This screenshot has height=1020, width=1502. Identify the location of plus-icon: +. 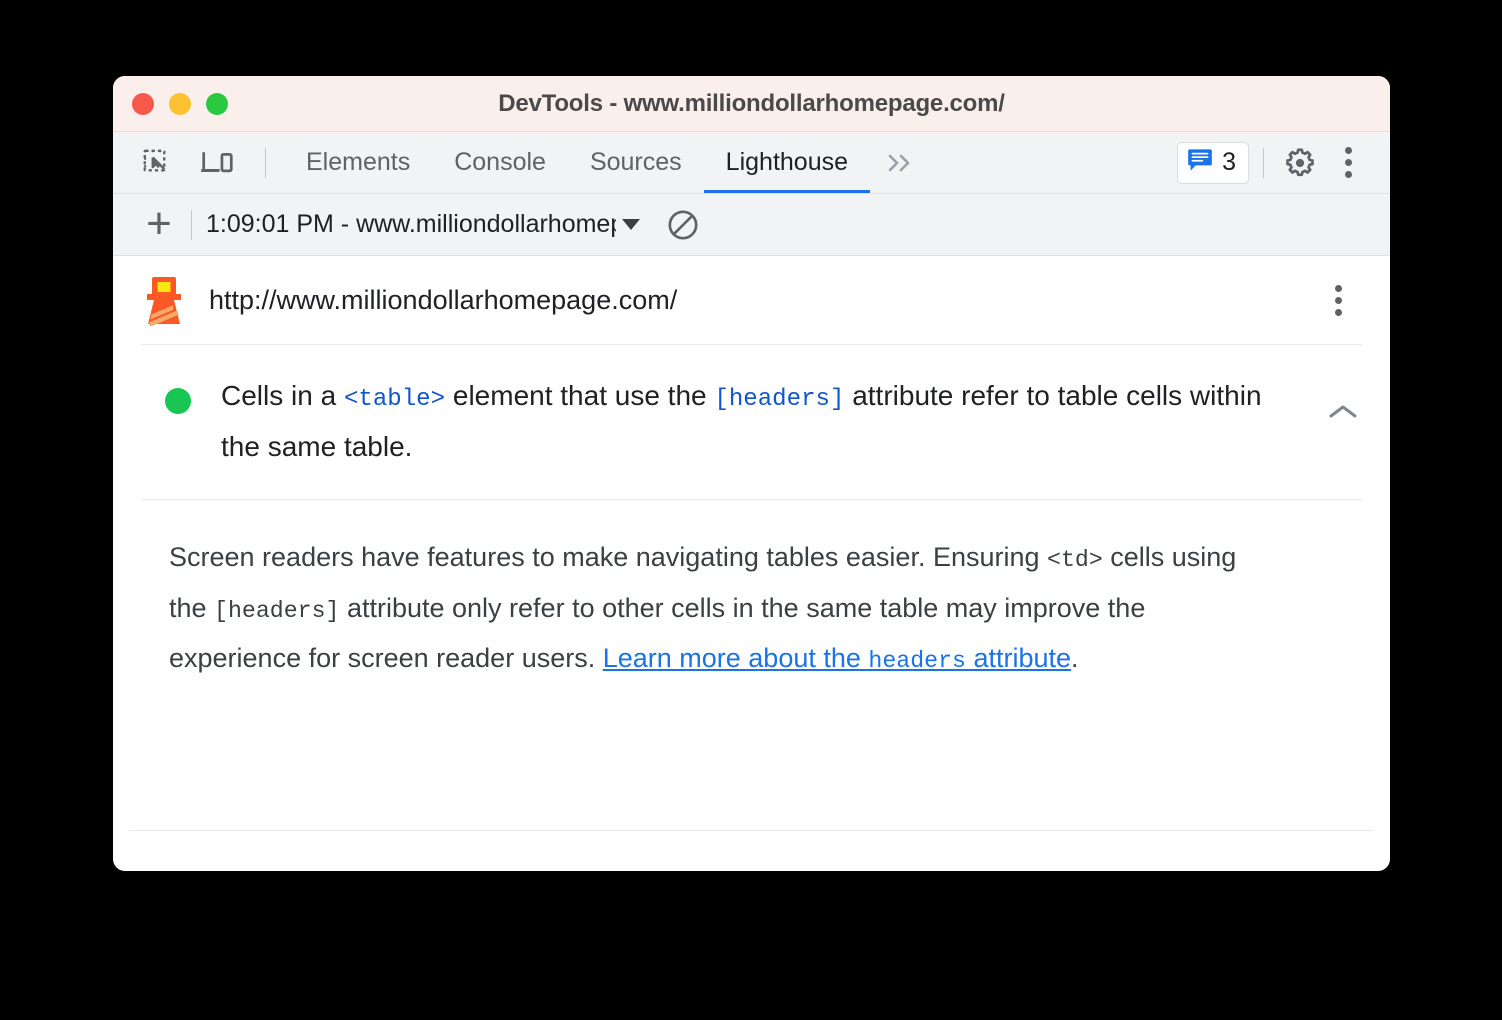
(159, 224).